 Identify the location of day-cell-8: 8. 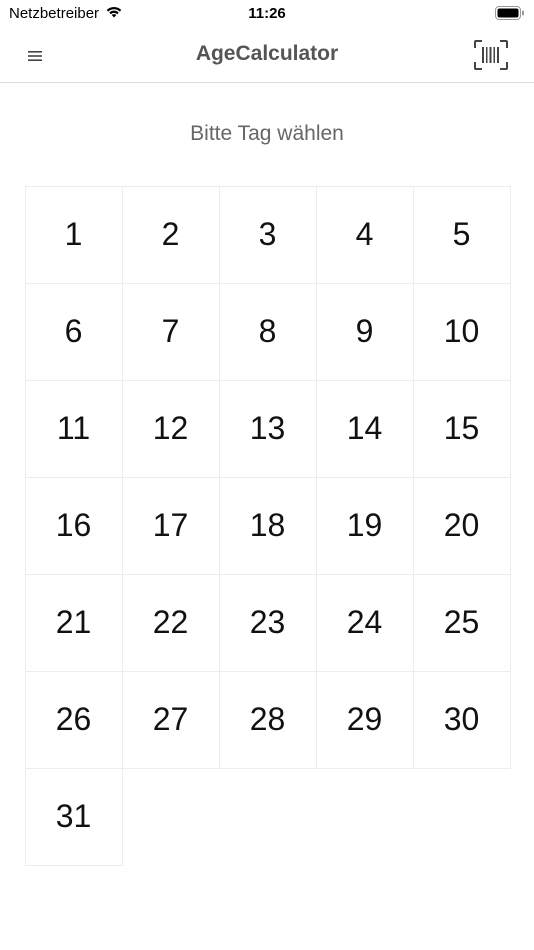
(267, 331).